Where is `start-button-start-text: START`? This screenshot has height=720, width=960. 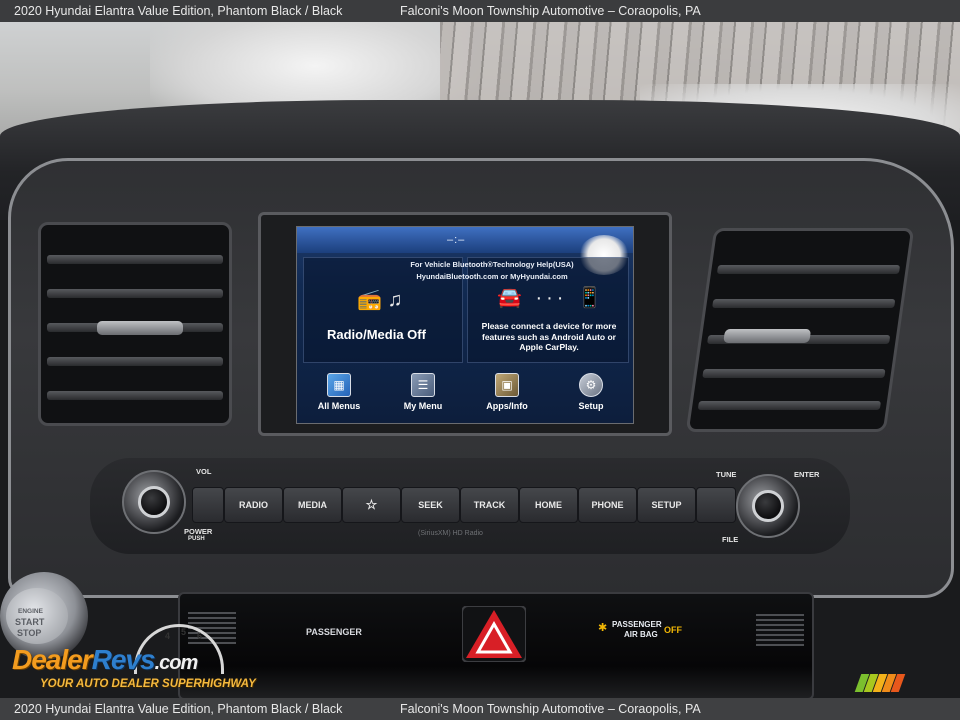
start-button-start-text: START is located at coordinates (30, 622).